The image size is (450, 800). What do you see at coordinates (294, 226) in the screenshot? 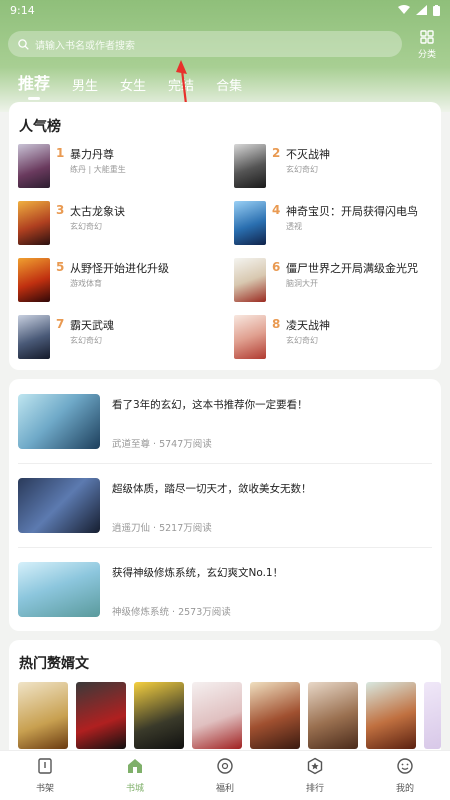
I see `book-tags: 透视` at bounding box center [294, 226].